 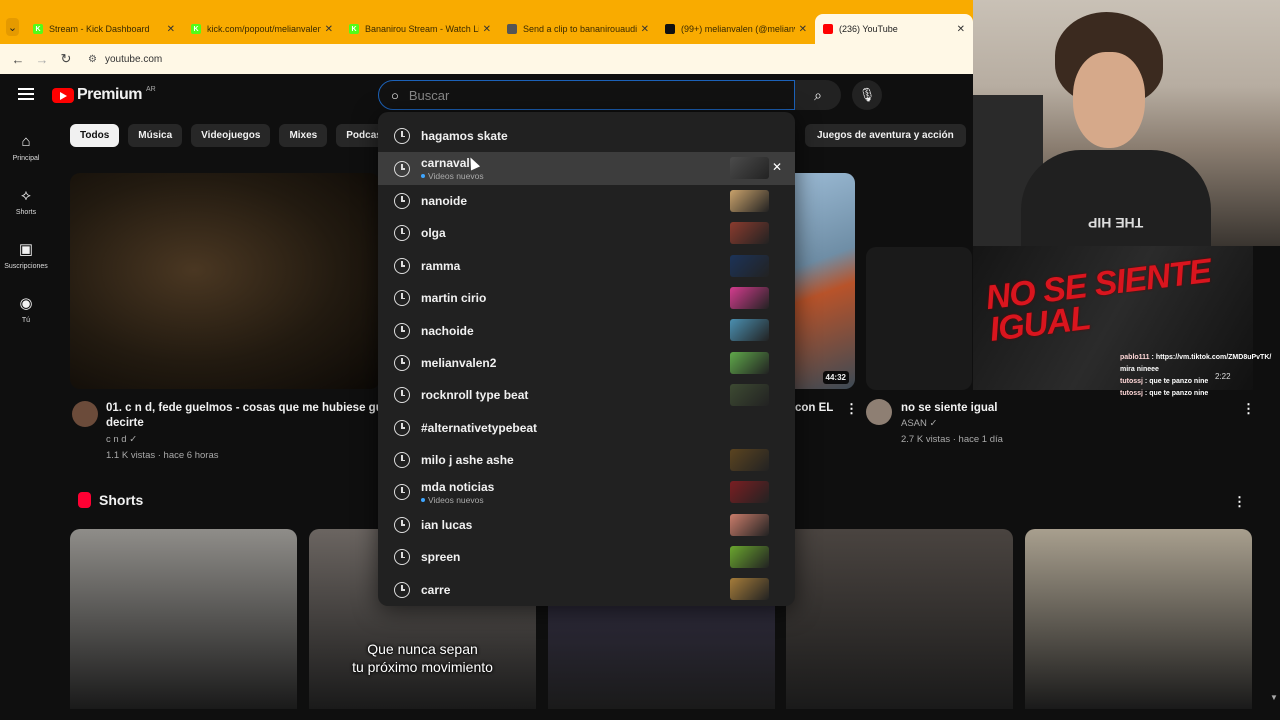 I want to click on webcam-overlay: THE HIP, so click(x=1126, y=123).